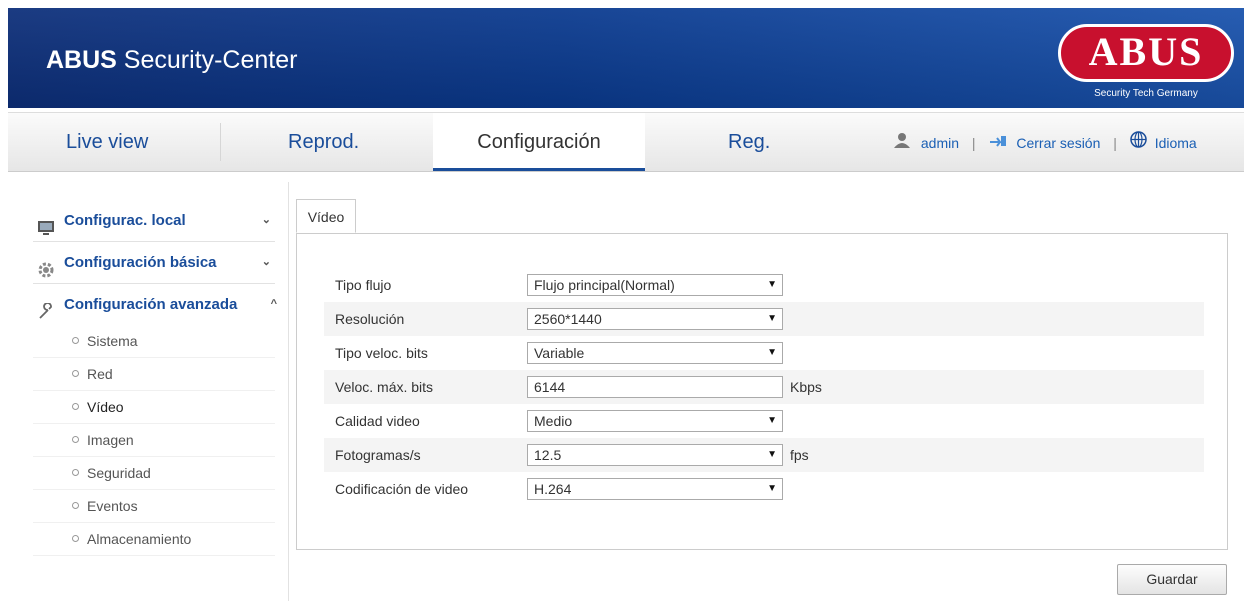 The image size is (1254, 601). I want to click on field-row-tipo-veloc-bits: Tipo veloc. bits Variable ▼, so click(764, 353).